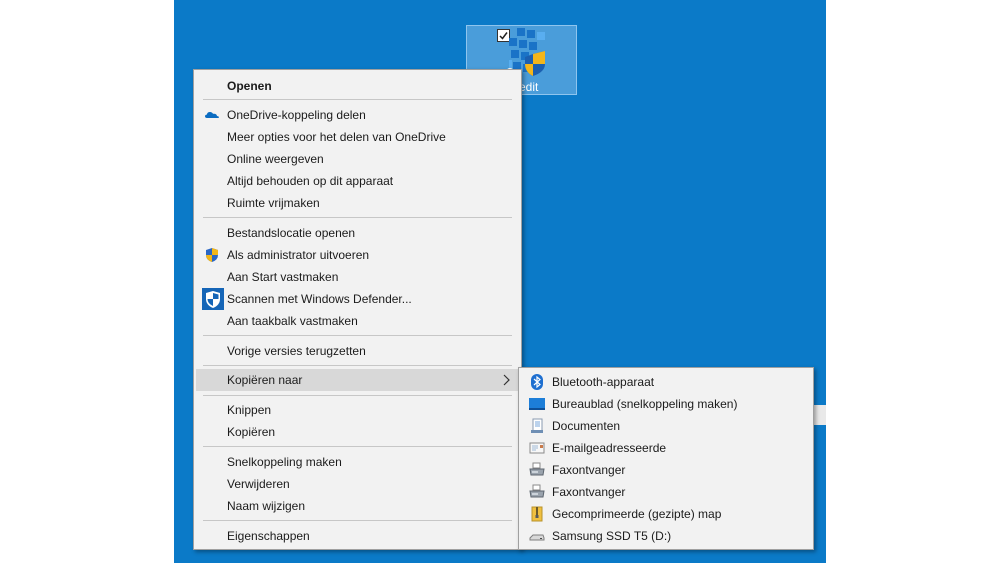 The width and height of the screenshot is (1000, 563). Describe the element at coordinates (283, 277) in the screenshot. I see `menu-item-label: Aan Start vastmaken` at that location.